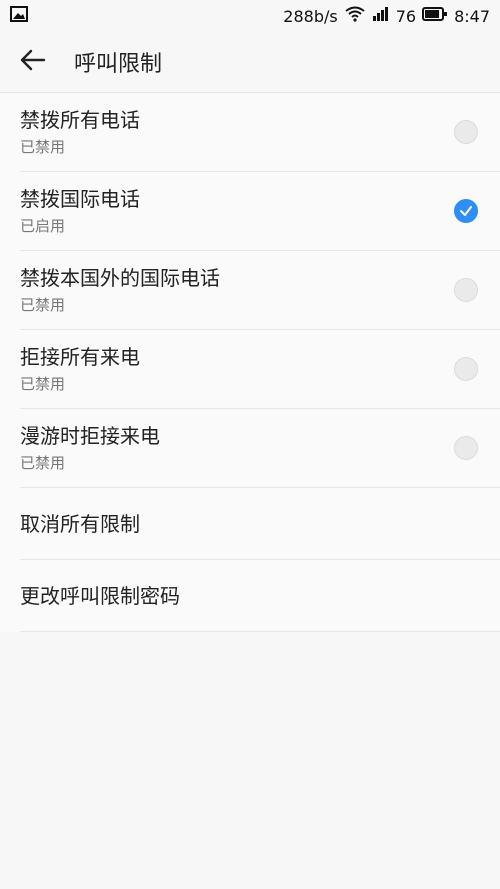 The image size is (500, 889). I want to click on list-item-bar-all-outgoing: 禁拨所有电话 已禁用, so click(260, 132).